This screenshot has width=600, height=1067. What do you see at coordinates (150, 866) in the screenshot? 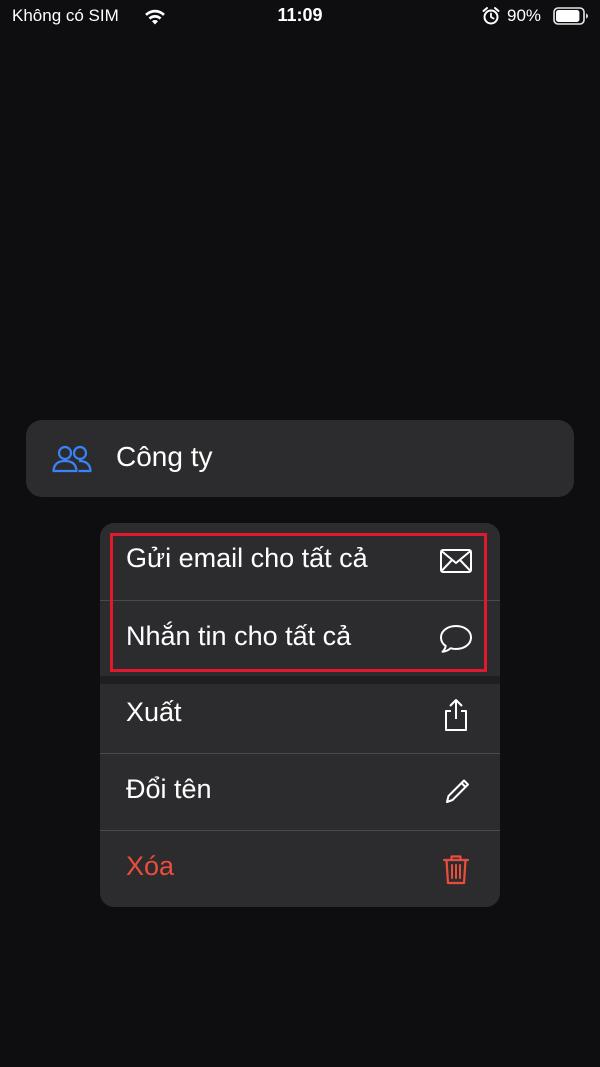
I see `menu-item-label: Xóa` at bounding box center [150, 866].